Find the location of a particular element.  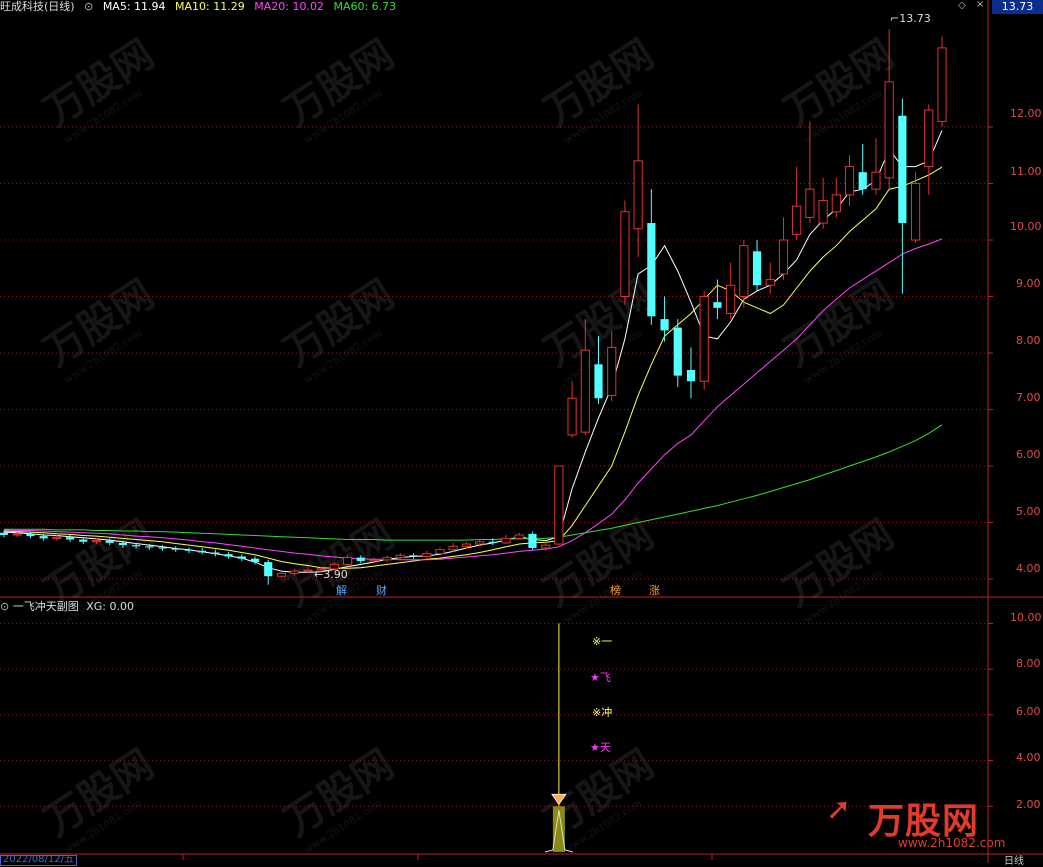

signal-tian: ★天 is located at coordinates (600, 747).